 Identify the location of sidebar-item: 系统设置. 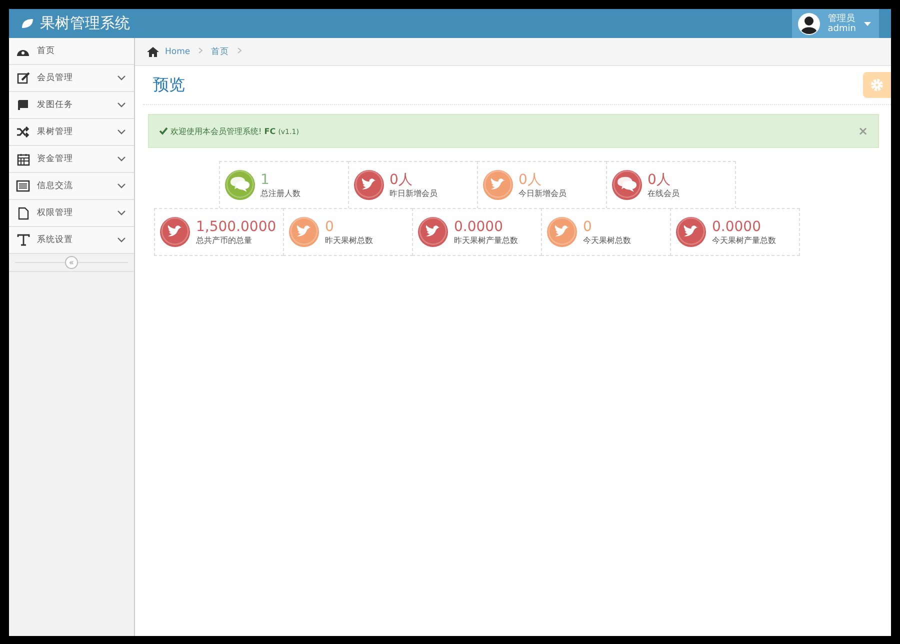
(71, 240).